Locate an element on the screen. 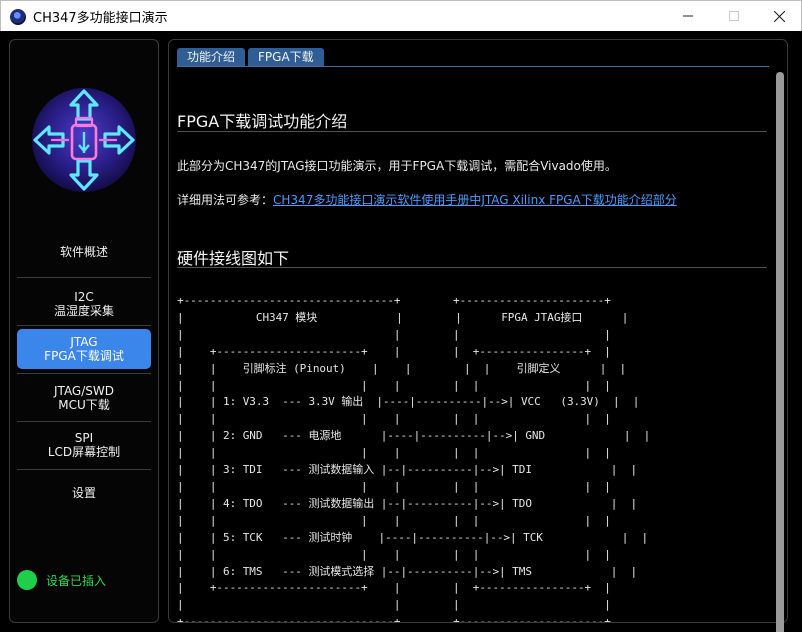 The width and height of the screenshot is (802, 632). sidebar-item-label: SPI is located at coordinates (84, 438).